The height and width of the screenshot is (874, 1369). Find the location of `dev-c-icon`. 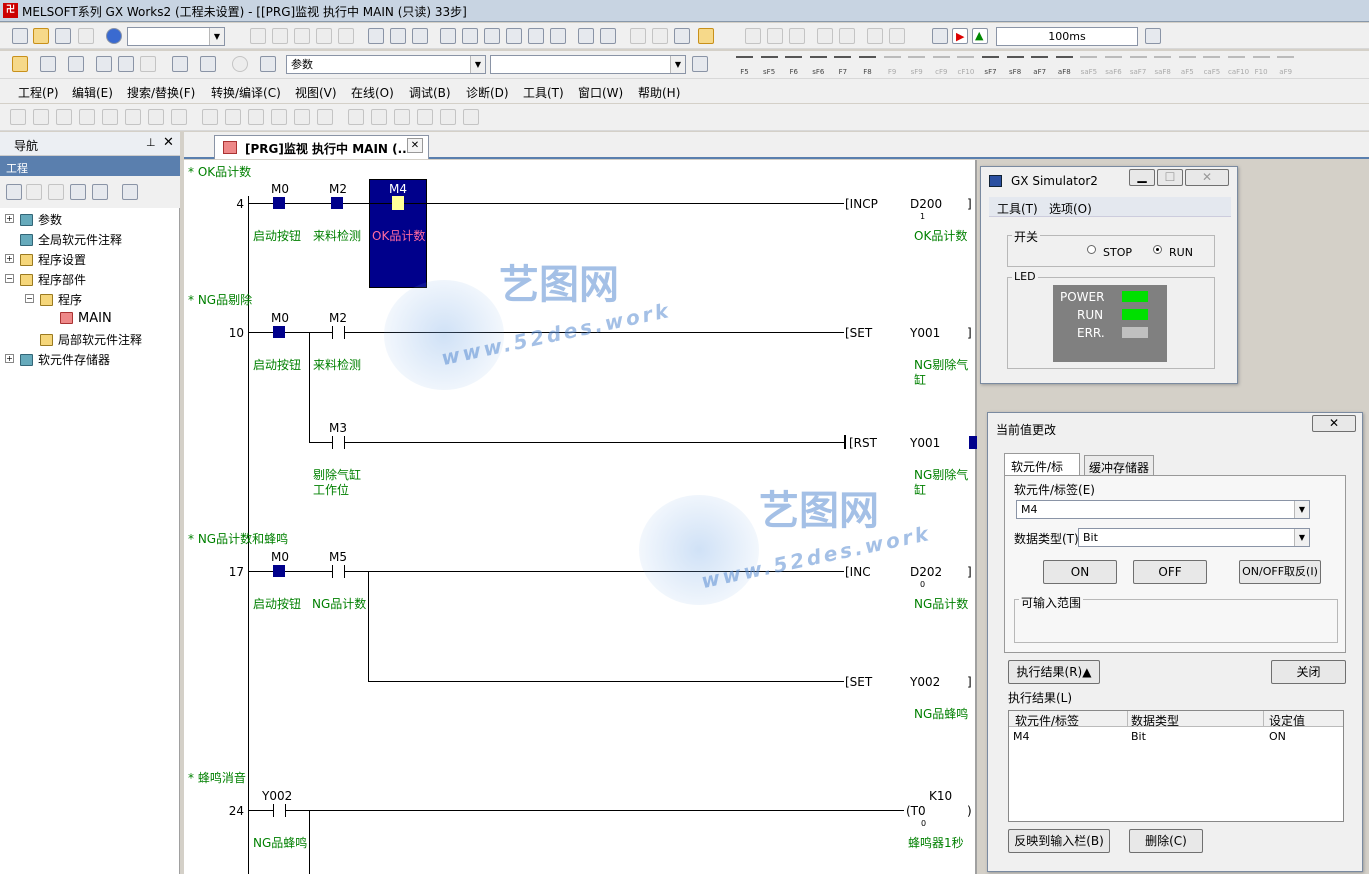

dev-c-icon is located at coordinates (148, 64).